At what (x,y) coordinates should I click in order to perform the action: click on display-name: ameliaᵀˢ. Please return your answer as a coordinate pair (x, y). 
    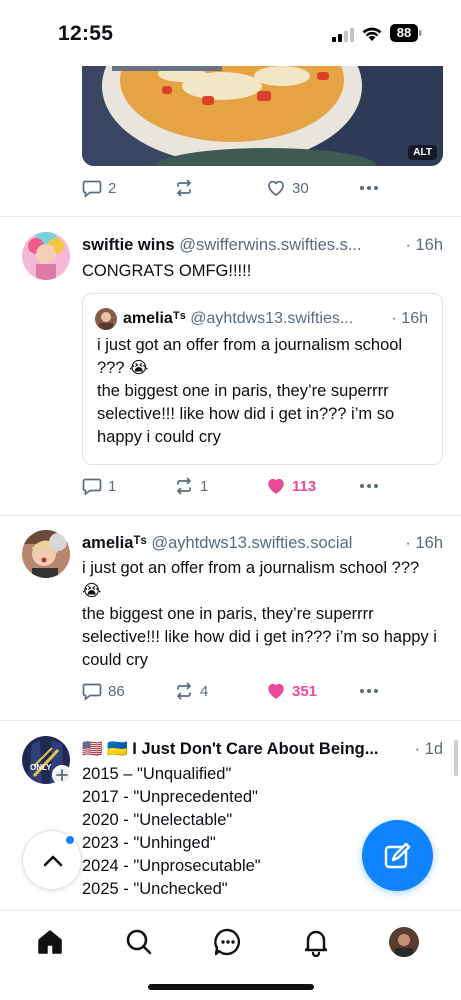
    Looking at the image, I should click on (114, 543).